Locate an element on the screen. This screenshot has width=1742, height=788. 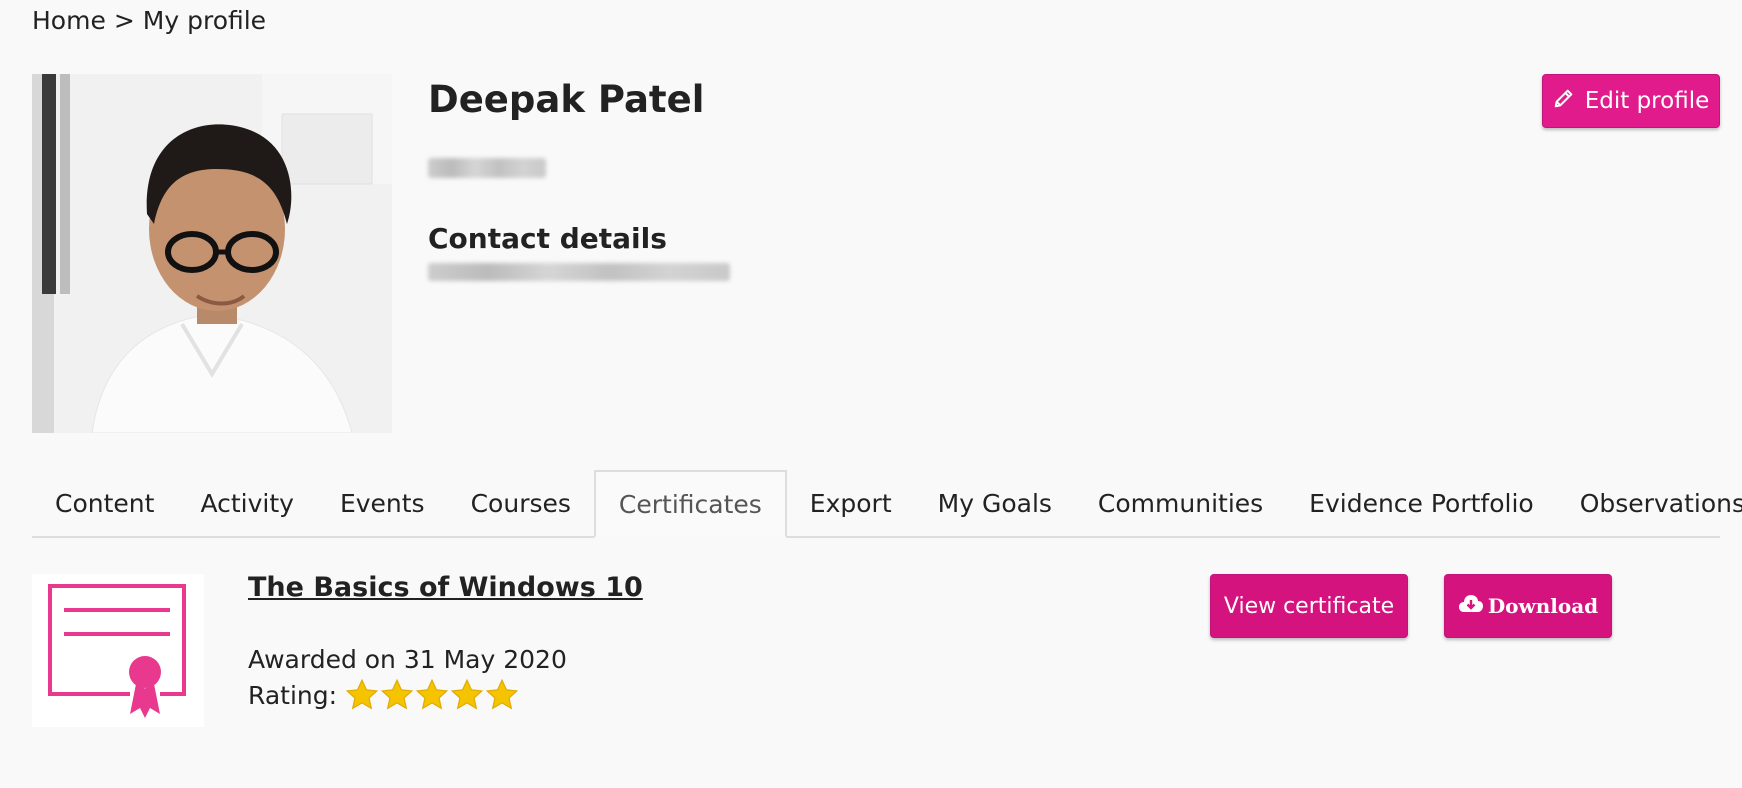
tab-observations: Observations is located at coordinates (1649, 503).